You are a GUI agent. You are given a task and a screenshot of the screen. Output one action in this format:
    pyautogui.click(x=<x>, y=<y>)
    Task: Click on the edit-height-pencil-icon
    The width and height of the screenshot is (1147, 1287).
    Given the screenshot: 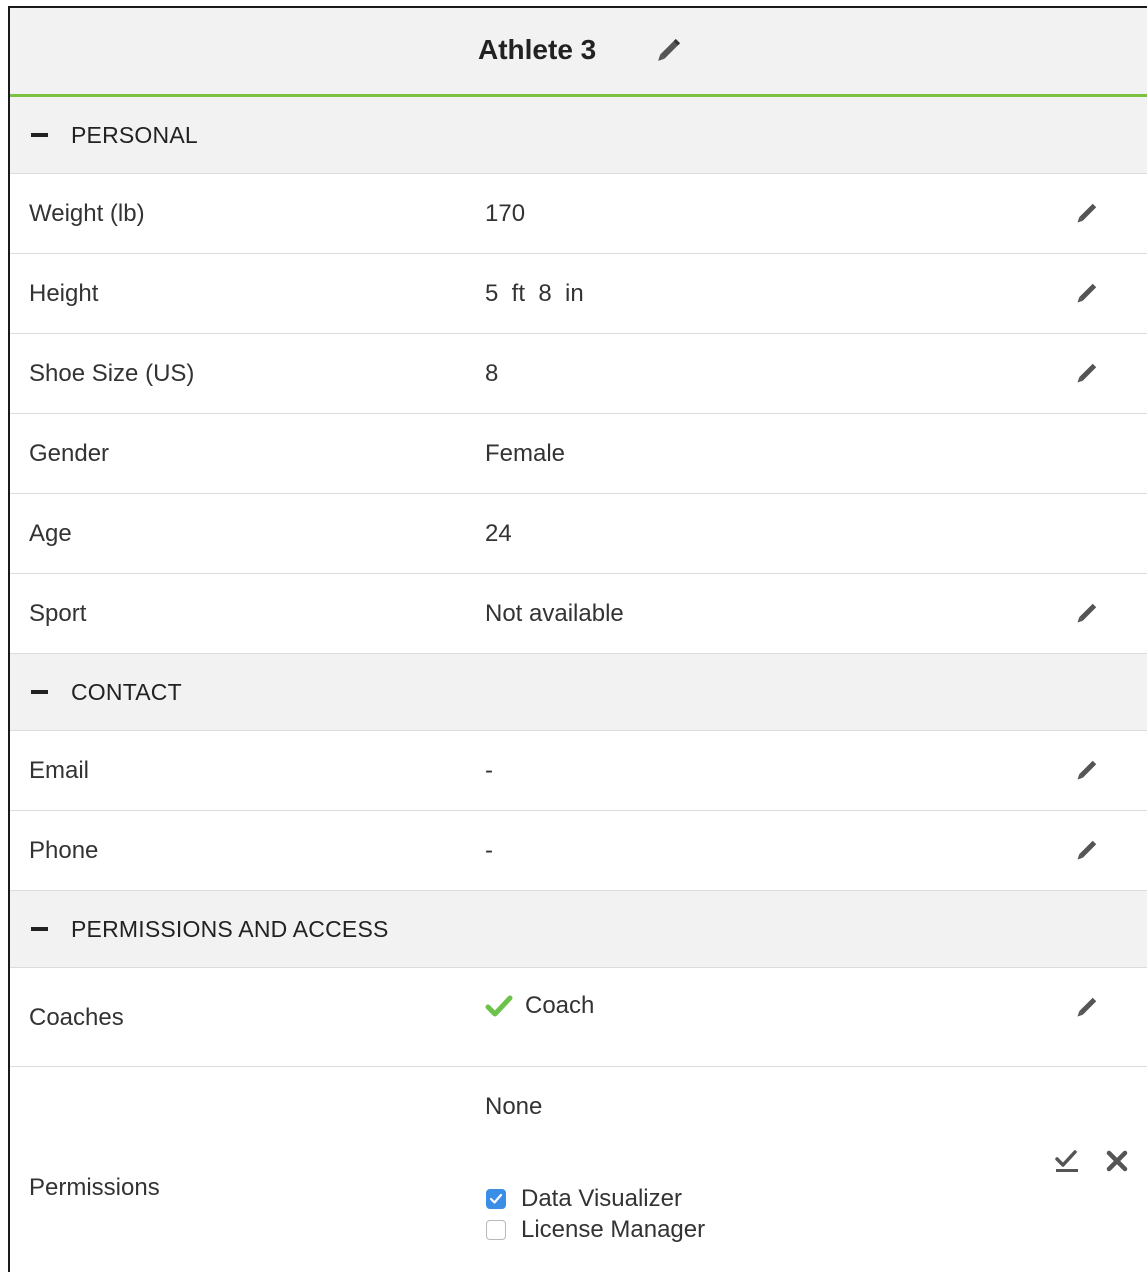 What is the action you would take?
    pyautogui.click(x=1086, y=294)
    